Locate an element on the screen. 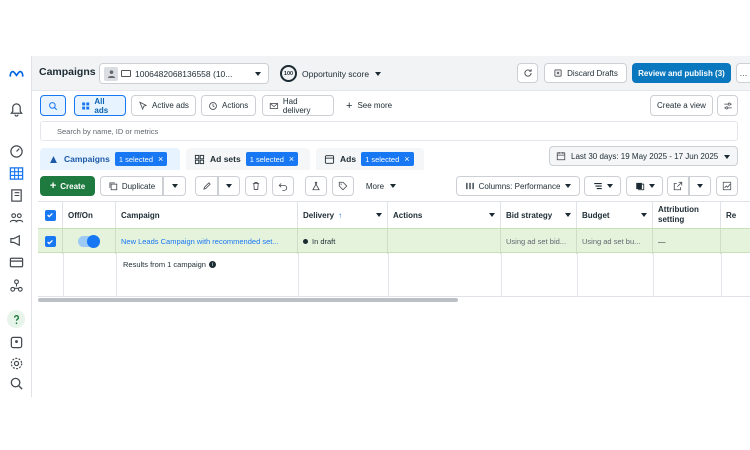  column-header-off-on: Off/On is located at coordinates (89, 215).